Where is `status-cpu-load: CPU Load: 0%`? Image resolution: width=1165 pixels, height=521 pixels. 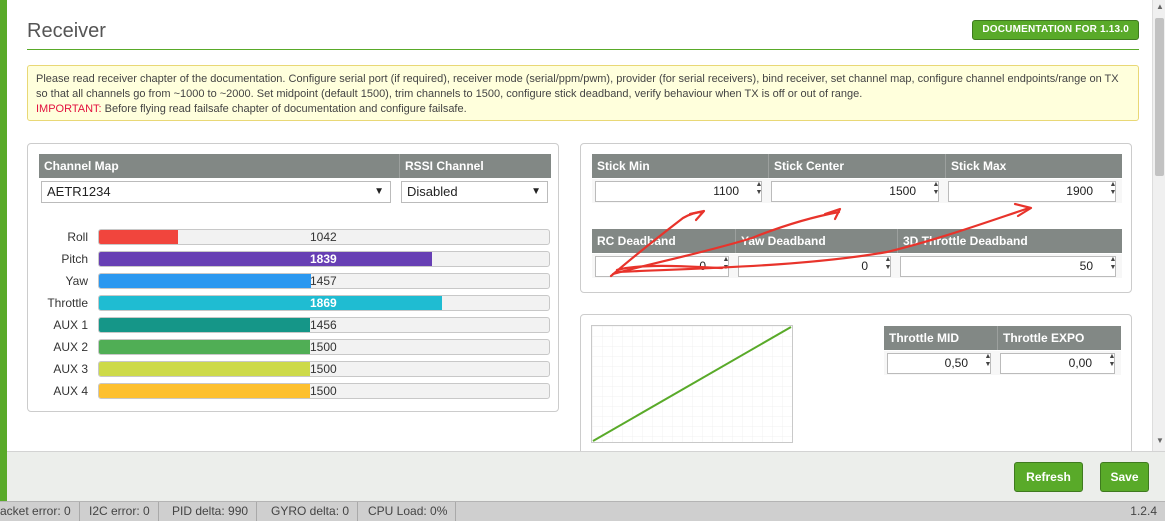 status-cpu-load: CPU Load: 0% is located at coordinates (408, 511).